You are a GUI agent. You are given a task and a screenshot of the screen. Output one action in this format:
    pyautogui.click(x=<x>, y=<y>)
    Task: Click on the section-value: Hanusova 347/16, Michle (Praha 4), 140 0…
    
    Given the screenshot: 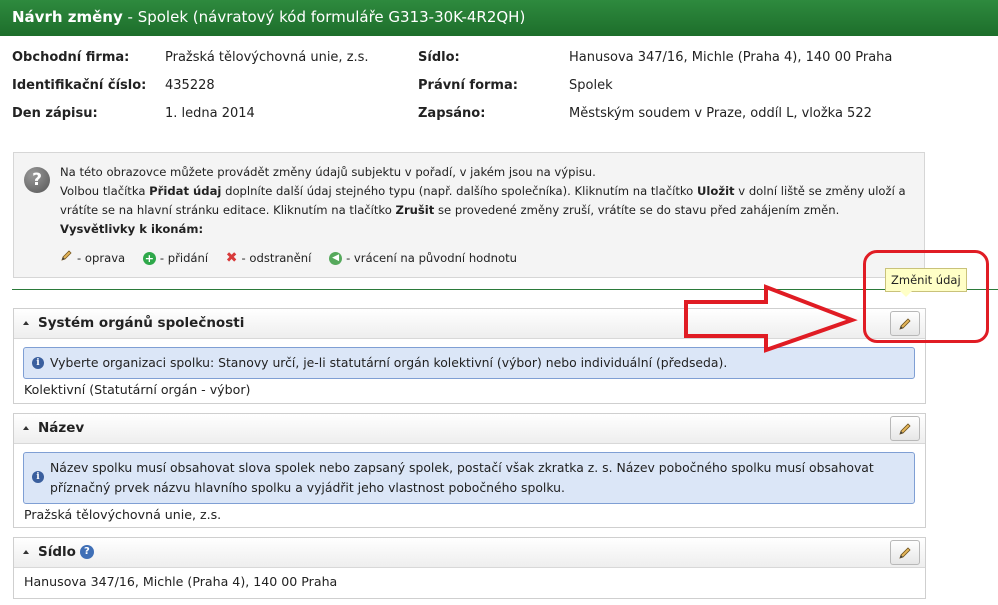 What is the action you would take?
    pyautogui.click(x=181, y=581)
    